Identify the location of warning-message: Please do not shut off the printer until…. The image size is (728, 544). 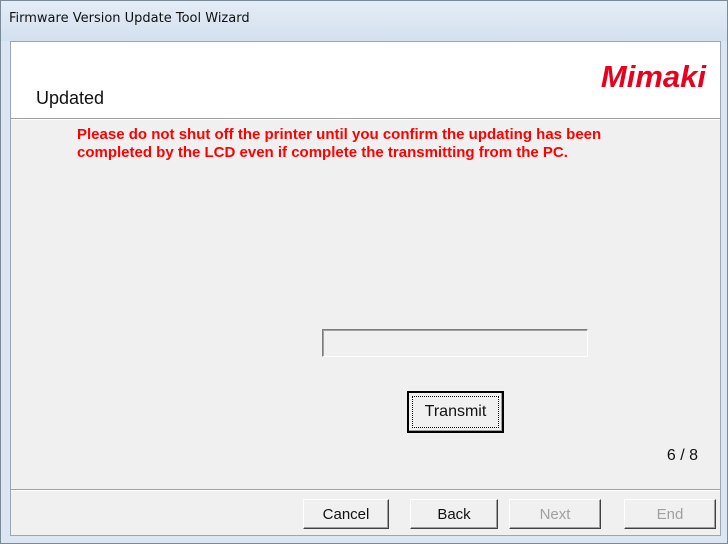
(339, 143).